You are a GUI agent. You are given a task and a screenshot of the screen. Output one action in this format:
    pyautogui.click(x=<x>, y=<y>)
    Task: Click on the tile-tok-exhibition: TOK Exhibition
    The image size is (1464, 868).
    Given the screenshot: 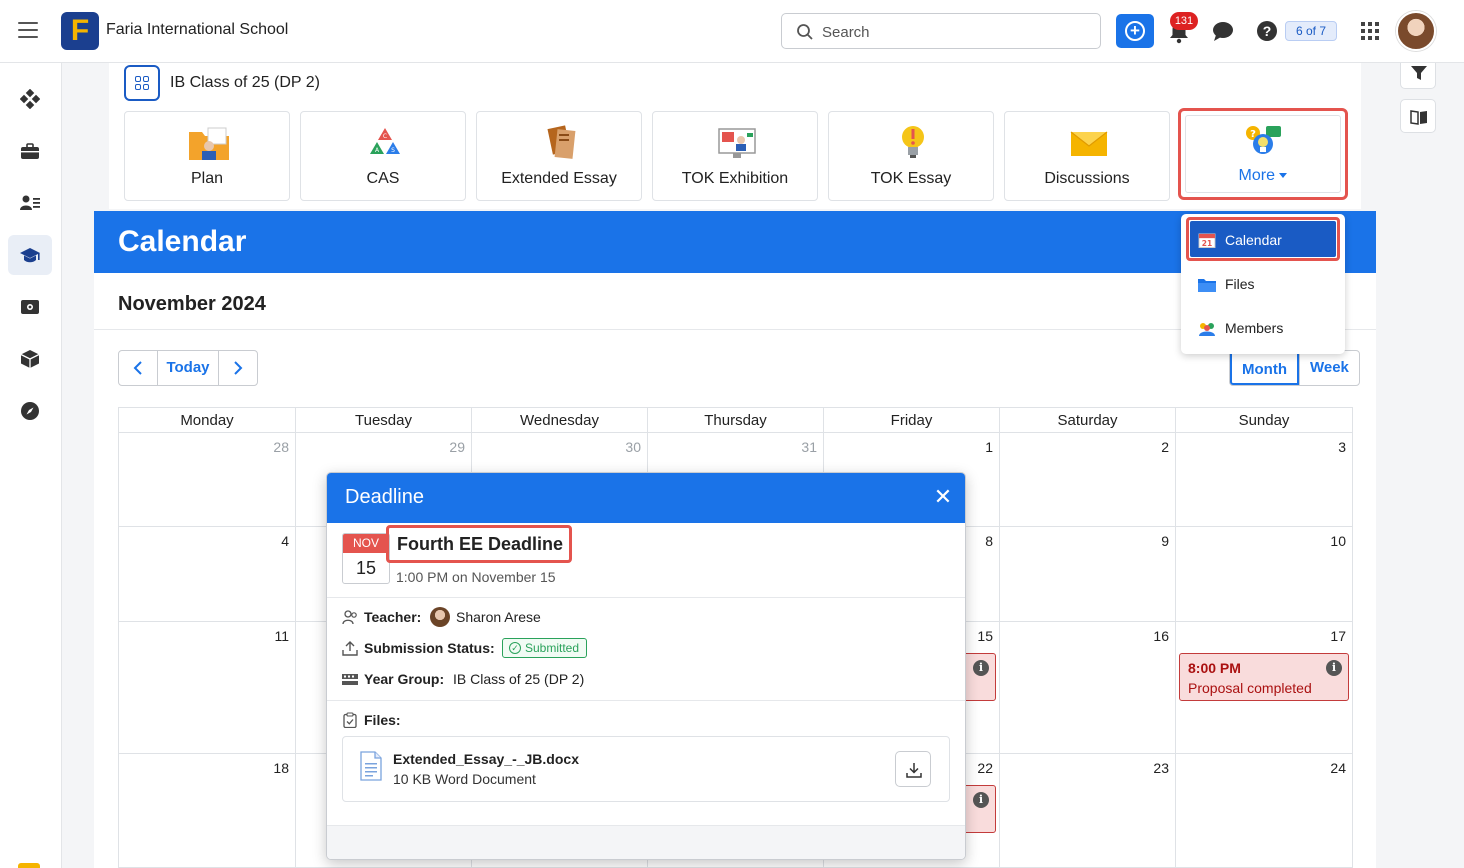 What is the action you would take?
    pyautogui.click(x=735, y=156)
    